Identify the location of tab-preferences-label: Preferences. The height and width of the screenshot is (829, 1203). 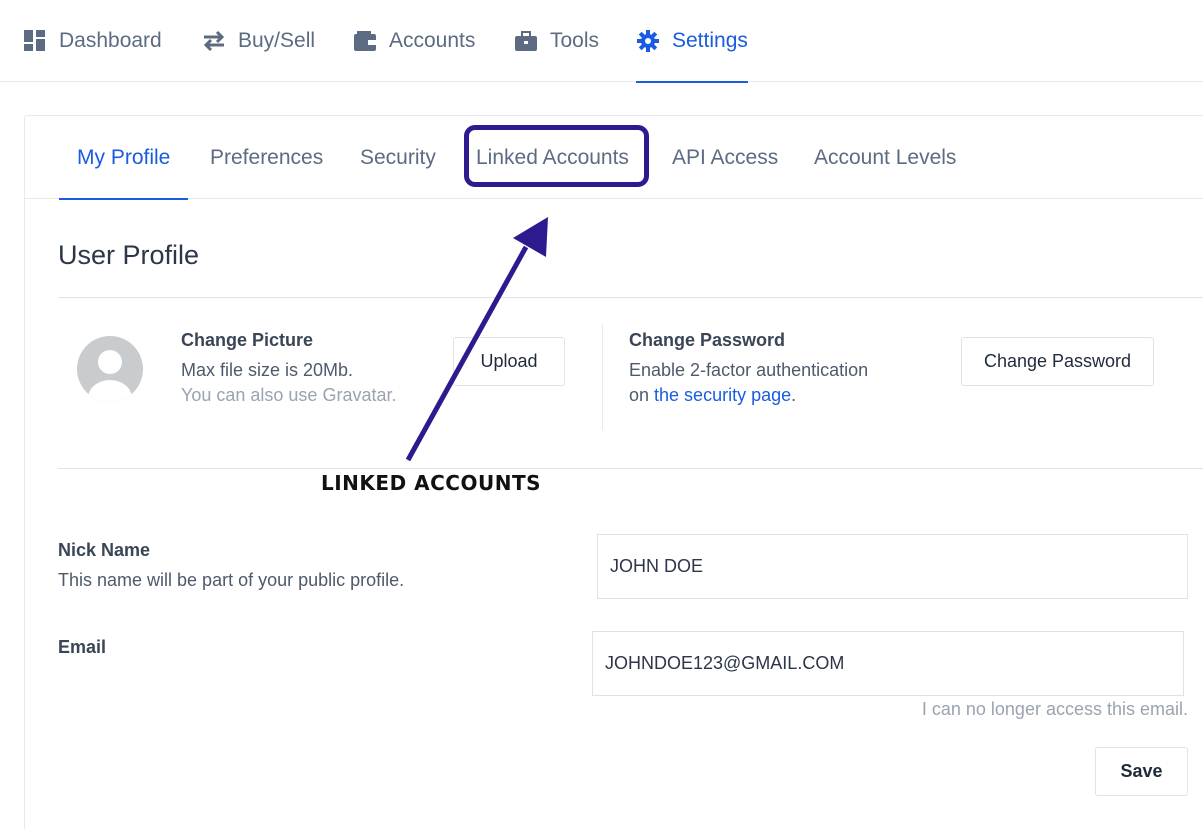
(267, 157).